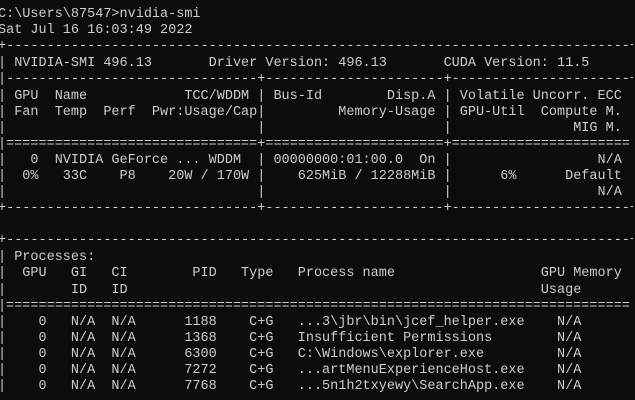 This screenshot has height=400, width=635. What do you see at coordinates (316, 128) in the screenshot?
I see `gpu-header-row-3: | | | MIG M. |` at bounding box center [316, 128].